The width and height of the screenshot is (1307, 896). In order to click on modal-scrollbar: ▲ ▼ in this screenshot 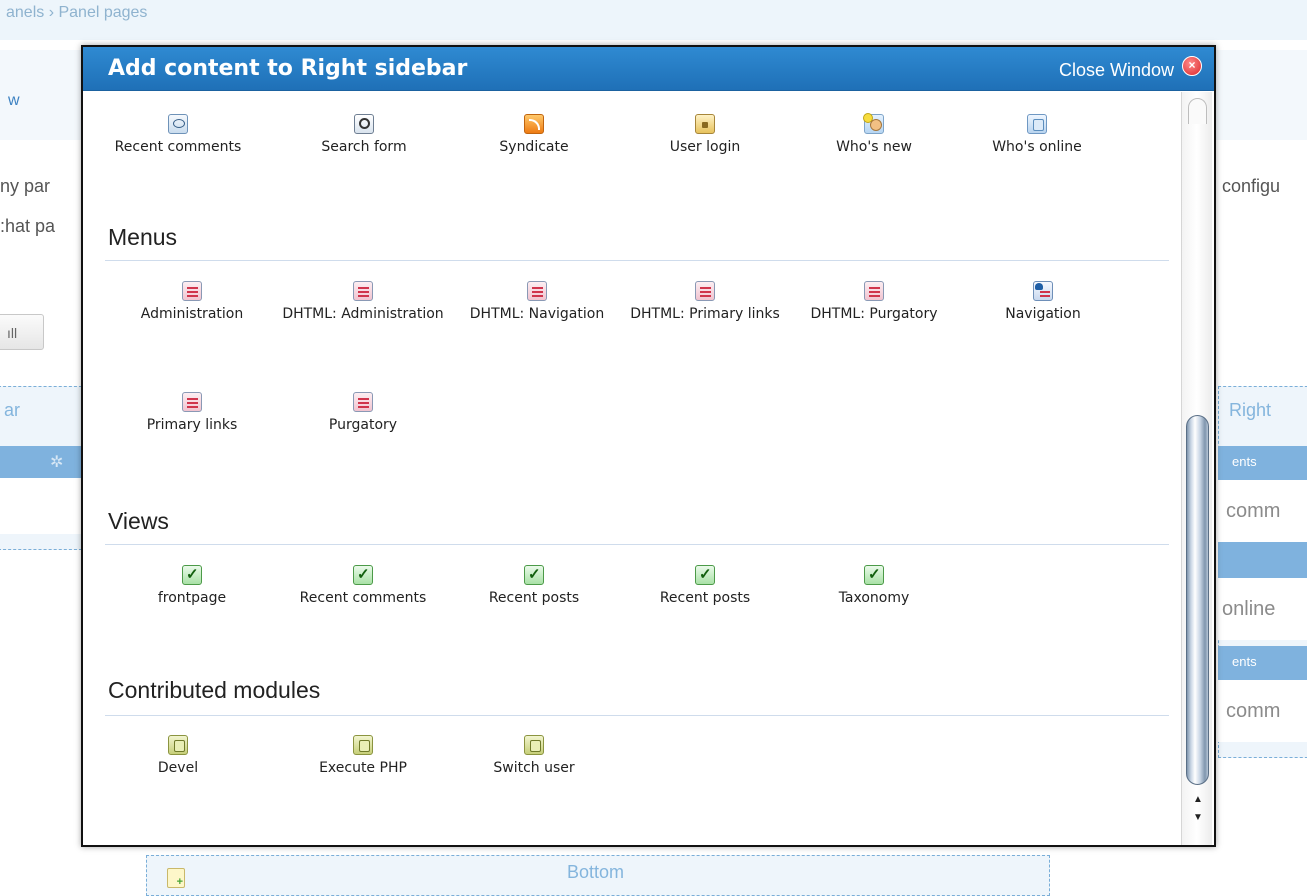, I will do `click(1196, 468)`.